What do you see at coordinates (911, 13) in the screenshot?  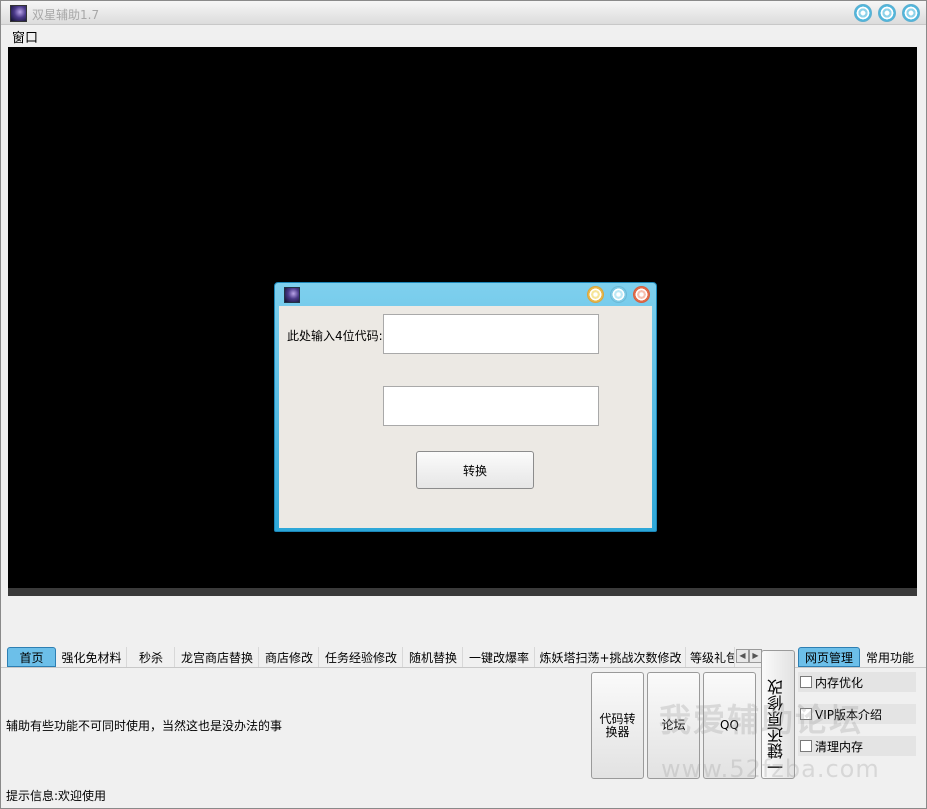 I see `close-swirl-icon` at bounding box center [911, 13].